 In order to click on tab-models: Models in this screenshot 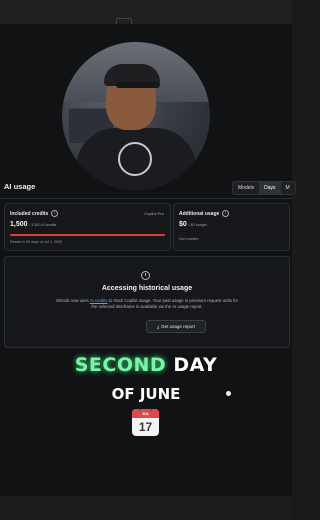, I will do `click(246, 188)`.